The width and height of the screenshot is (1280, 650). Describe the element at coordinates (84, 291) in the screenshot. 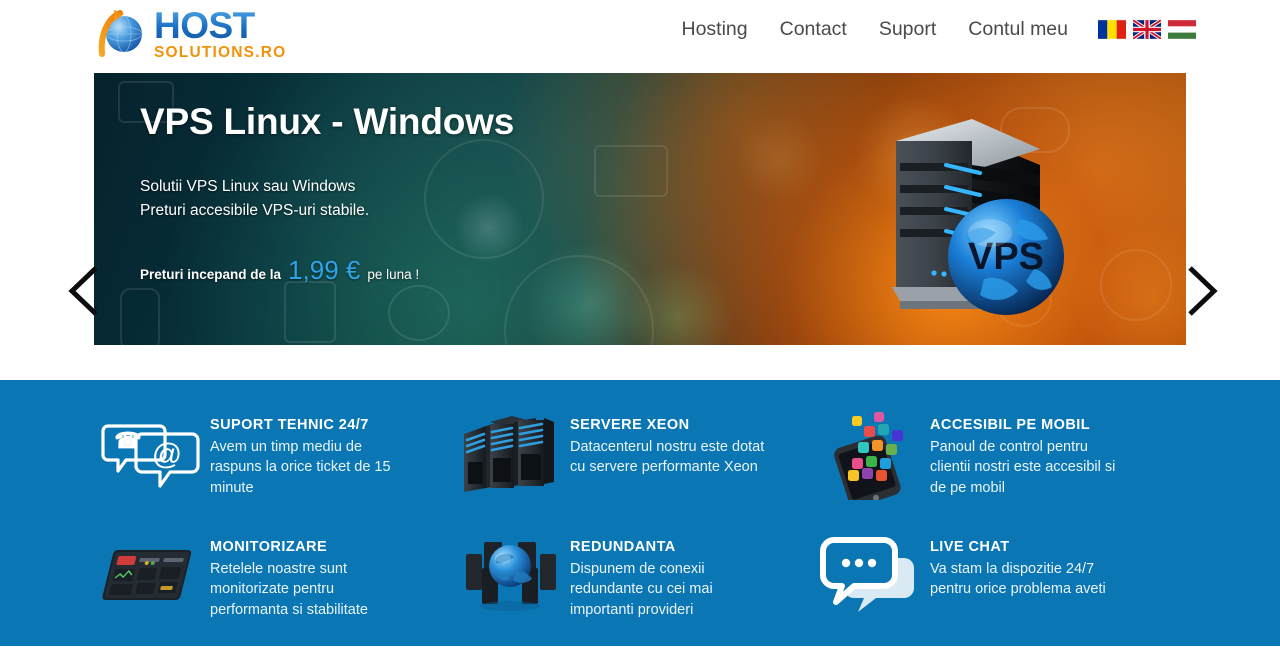

I see `chevron-left-icon` at that location.